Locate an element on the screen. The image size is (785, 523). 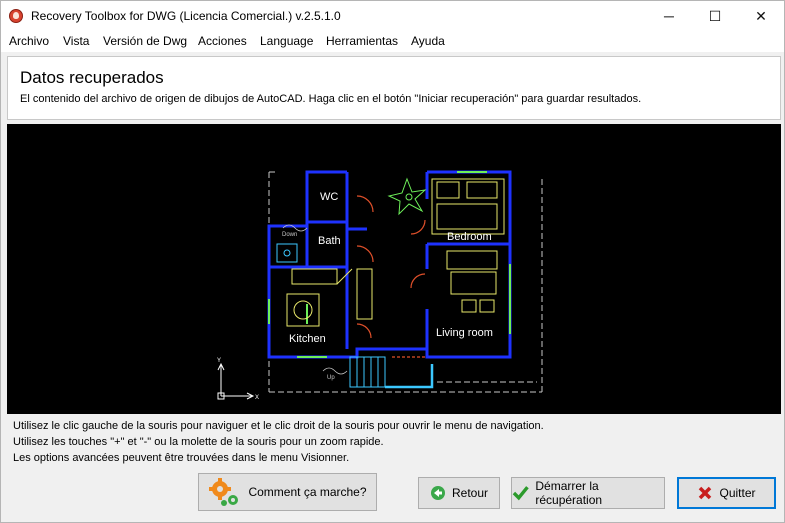
close-button: ✕ is located at coordinates (761, 16).